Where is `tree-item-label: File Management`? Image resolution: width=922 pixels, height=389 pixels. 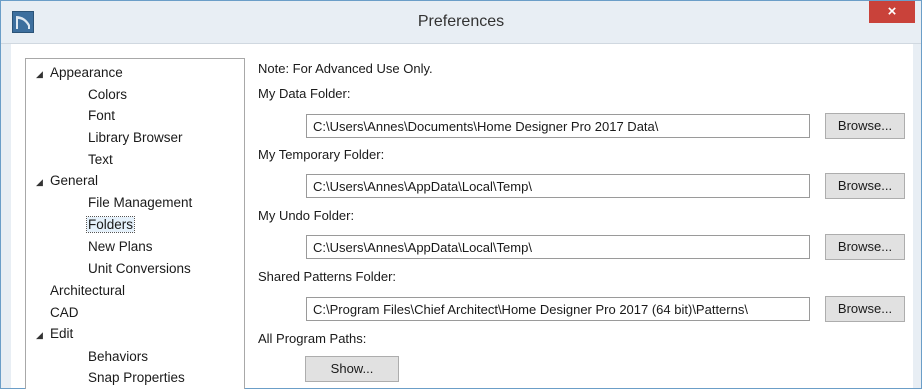 tree-item-label: File Management is located at coordinates (140, 202).